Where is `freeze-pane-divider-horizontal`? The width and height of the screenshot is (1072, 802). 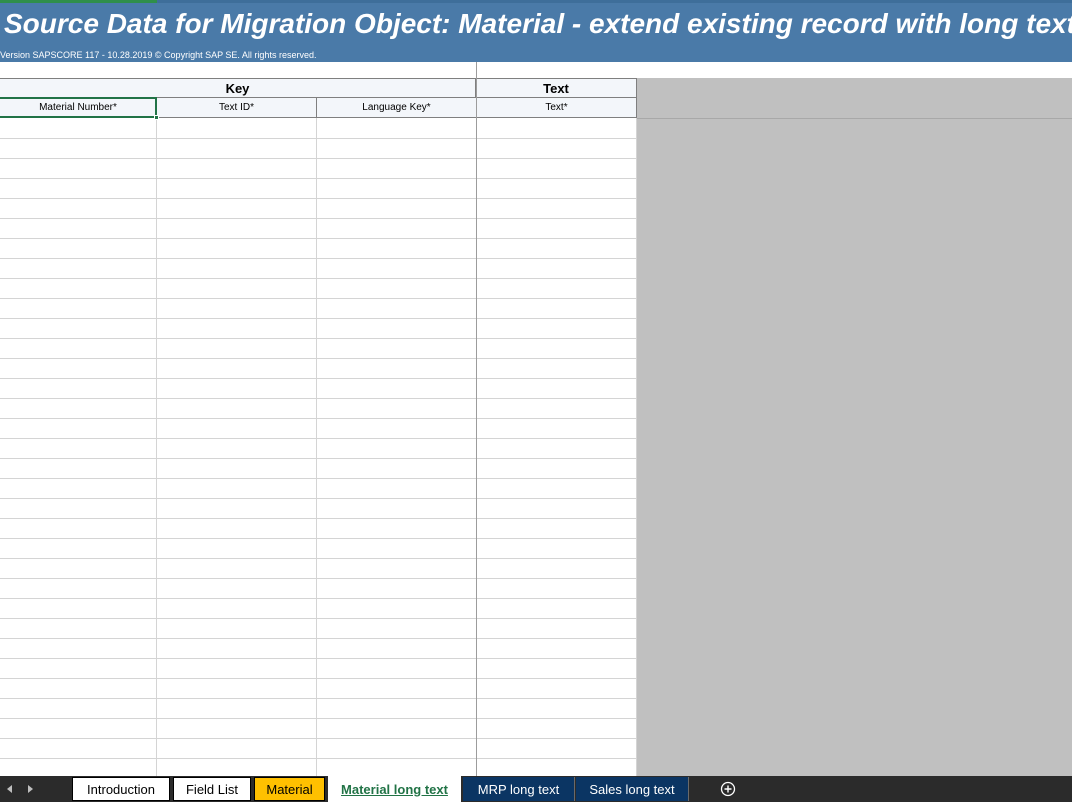 freeze-pane-divider-horizontal is located at coordinates (854, 118).